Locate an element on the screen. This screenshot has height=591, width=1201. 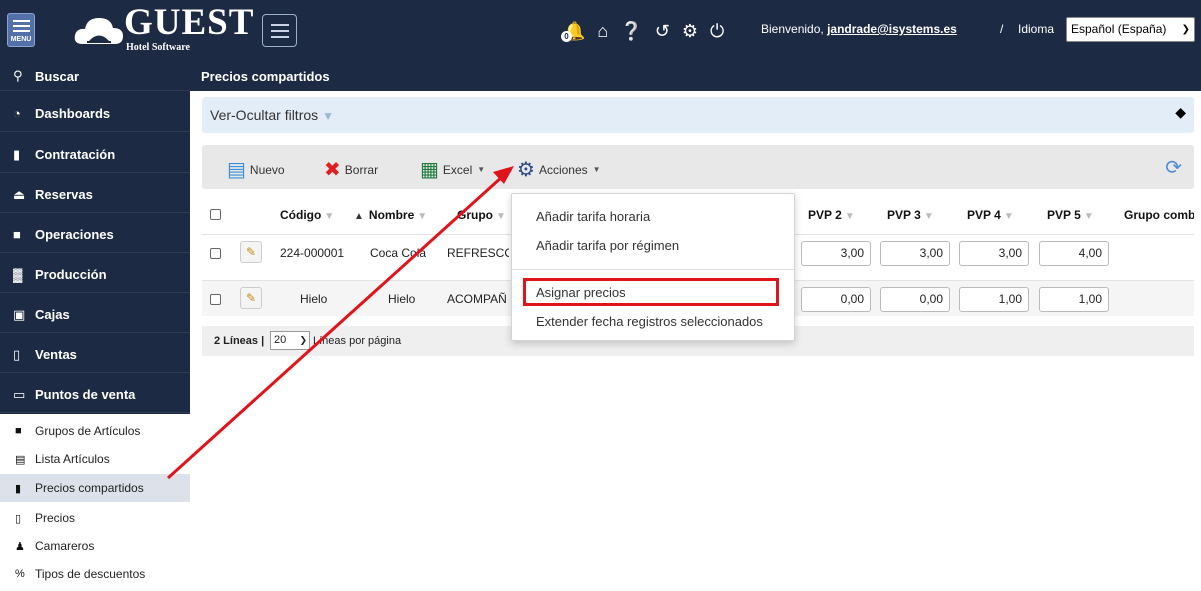
page-size-select: 20 ❯ is located at coordinates (290, 340).